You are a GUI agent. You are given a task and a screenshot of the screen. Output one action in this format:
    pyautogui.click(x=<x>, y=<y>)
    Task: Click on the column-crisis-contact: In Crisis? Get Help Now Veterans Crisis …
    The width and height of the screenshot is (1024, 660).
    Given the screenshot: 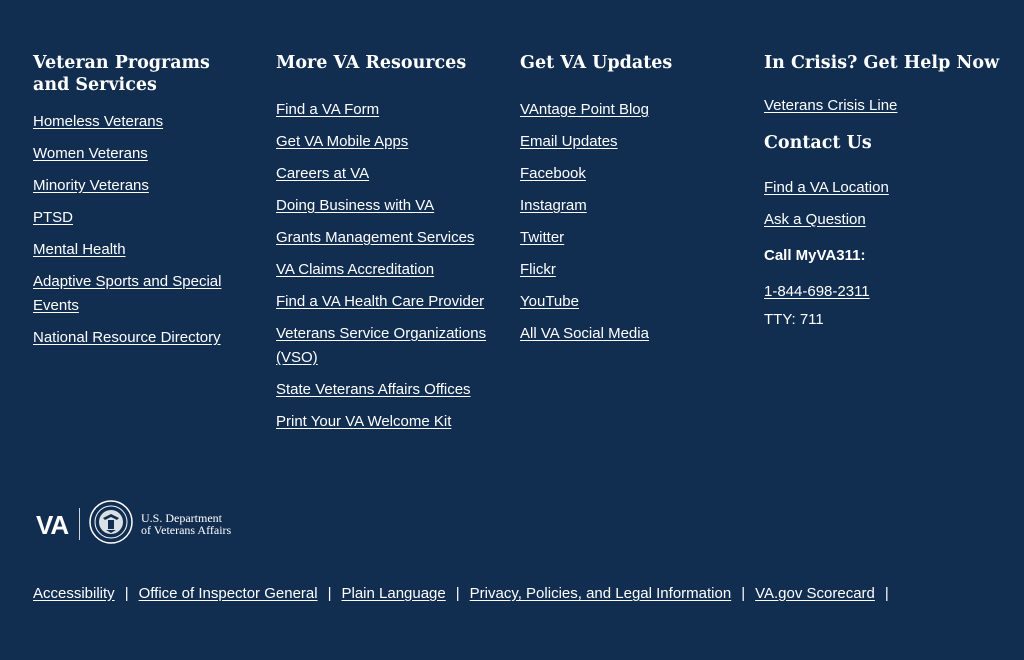 What is the action you would take?
    pyautogui.click(x=884, y=192)
    